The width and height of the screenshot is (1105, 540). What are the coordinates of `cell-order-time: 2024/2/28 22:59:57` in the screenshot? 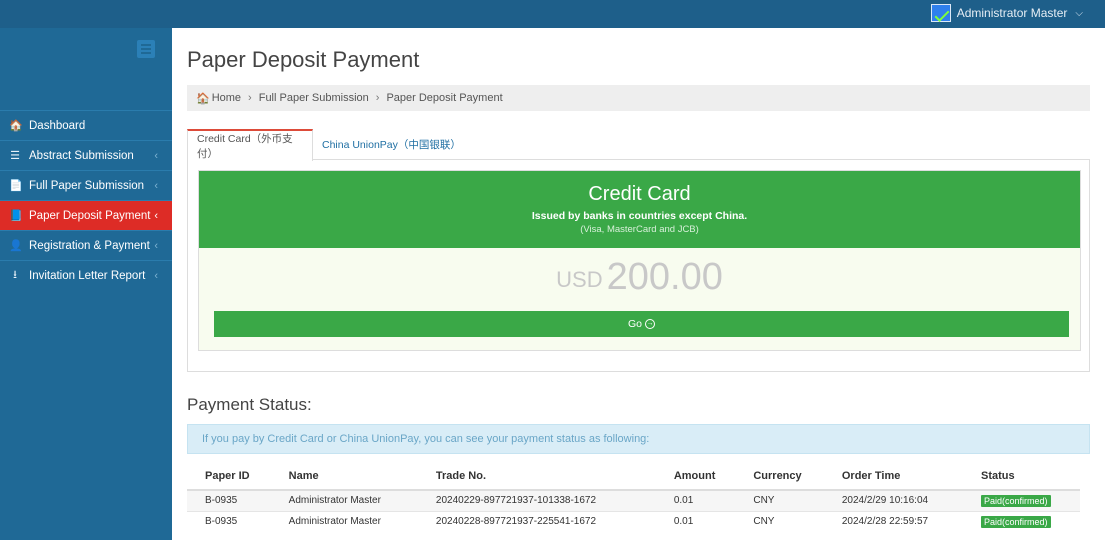 It's located at (893, 521).